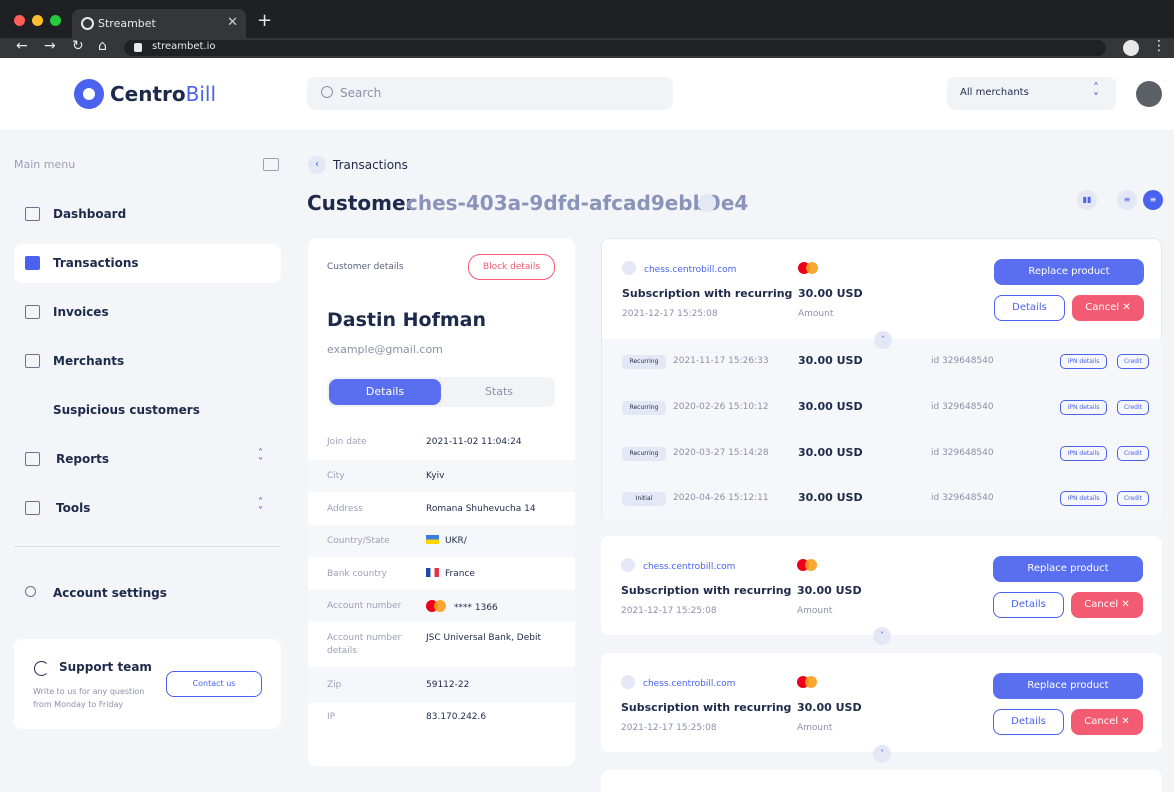 Image resolution: width=1174 pixels, height=792 pixels. Describe the element at coordinates (587, 29) in the screenshot. I see `browser-chrome: Streambet ✕ + ← → ↻ ⌂ streambet.io ⋮` at that location.